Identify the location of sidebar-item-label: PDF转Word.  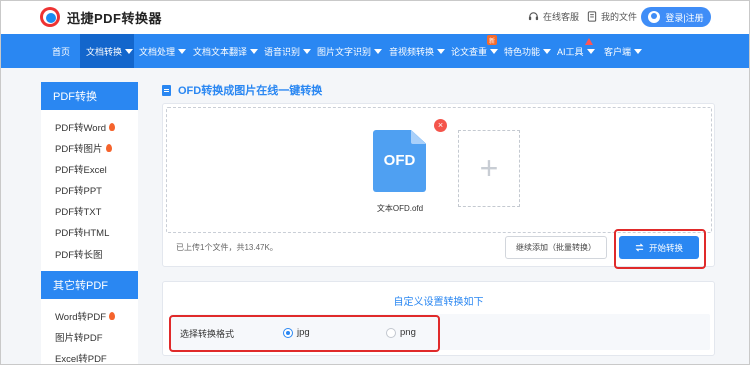
(81, 128).